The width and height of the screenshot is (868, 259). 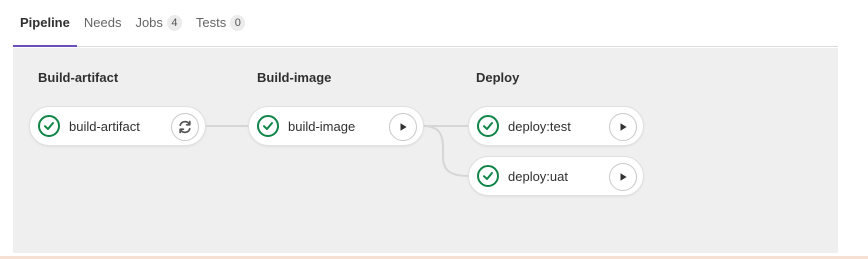 I want to click on job-name: deploy:uat, so click(x=538, y=176).